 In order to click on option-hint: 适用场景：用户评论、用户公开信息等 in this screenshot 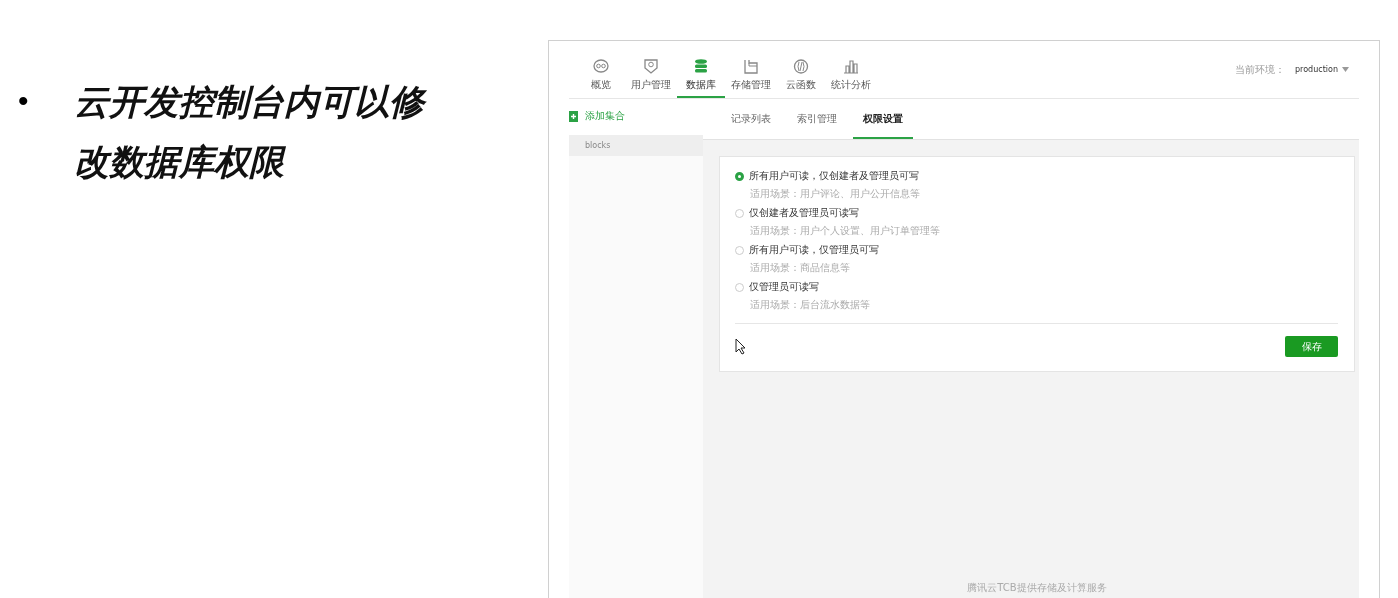, I will do `click(835, 194)`.